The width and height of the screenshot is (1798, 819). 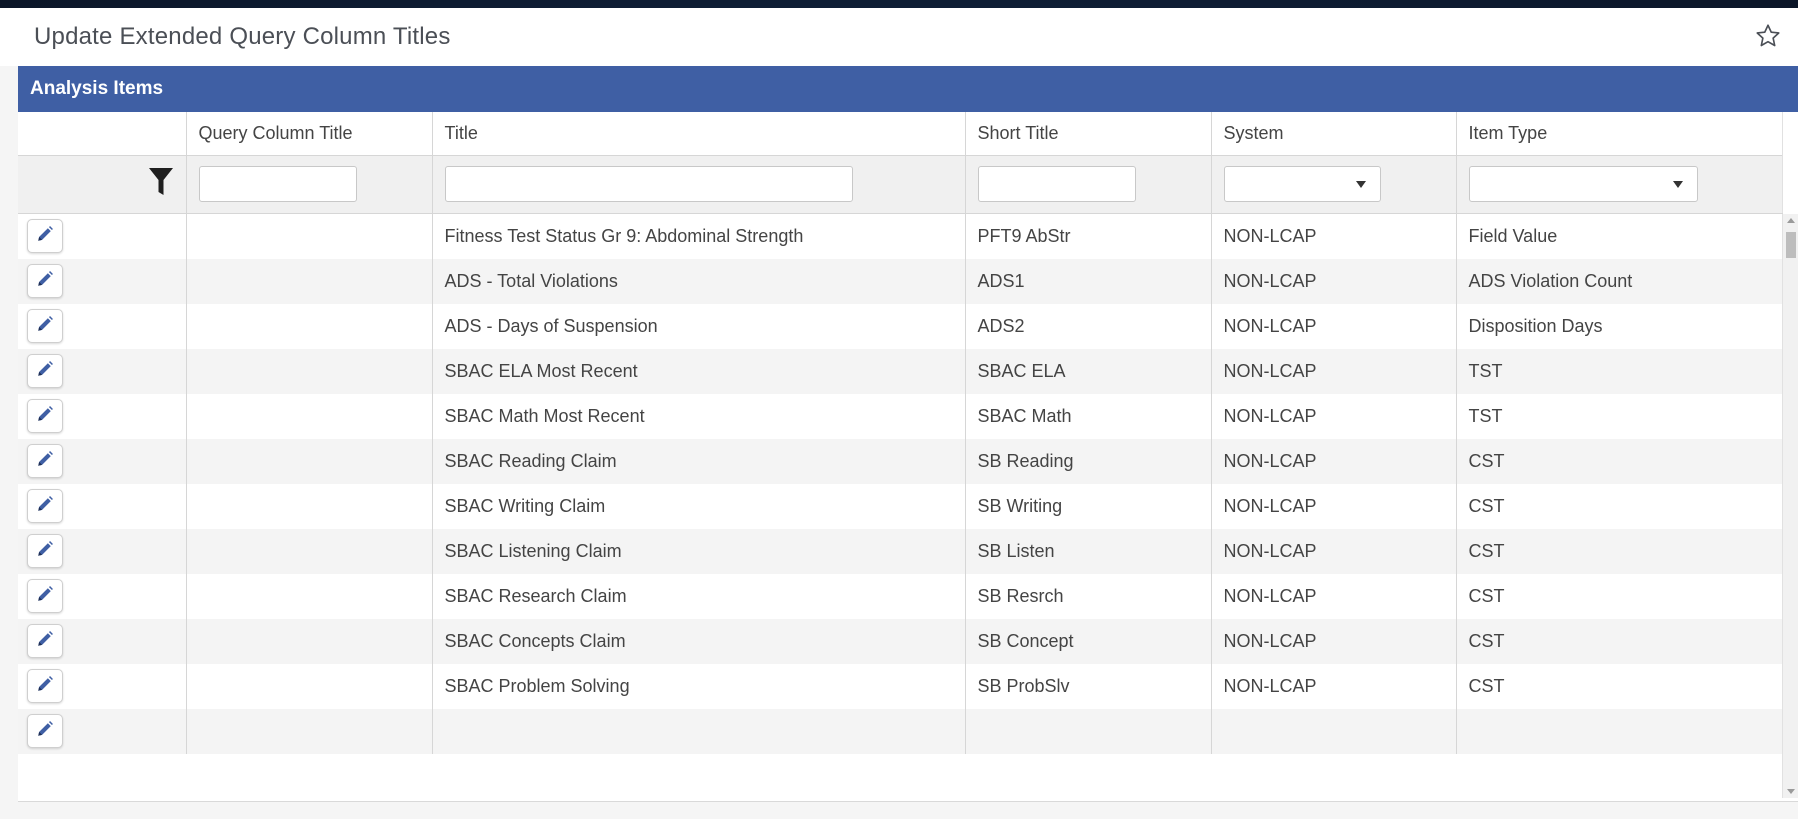 What do you see at coordinates (1791, 220) in the screenshot?
I see `scroll-up-arrow-icon` at bounding box center [1791, 220].